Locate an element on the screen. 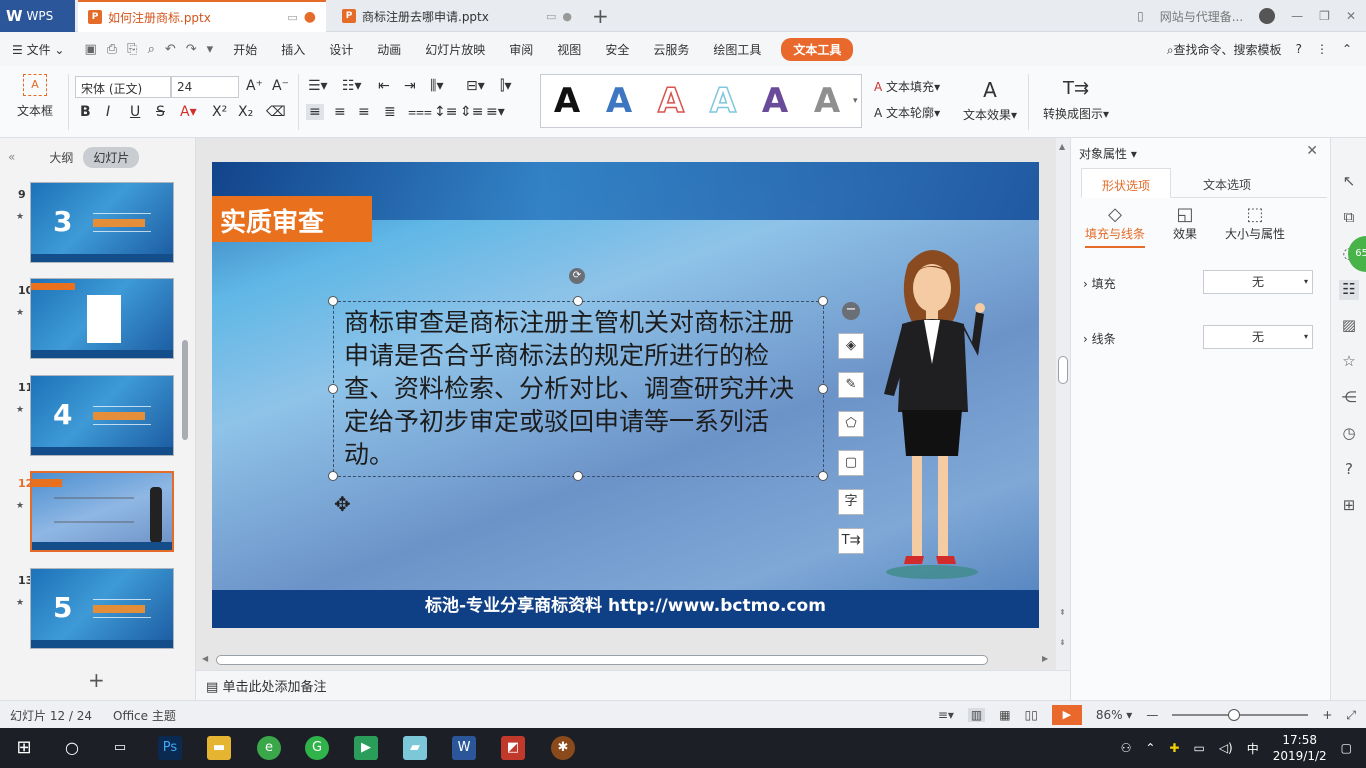 This screenshot has width=1366, height=768. apps-icon: ⊞ is located at coordinates (1349, 506).